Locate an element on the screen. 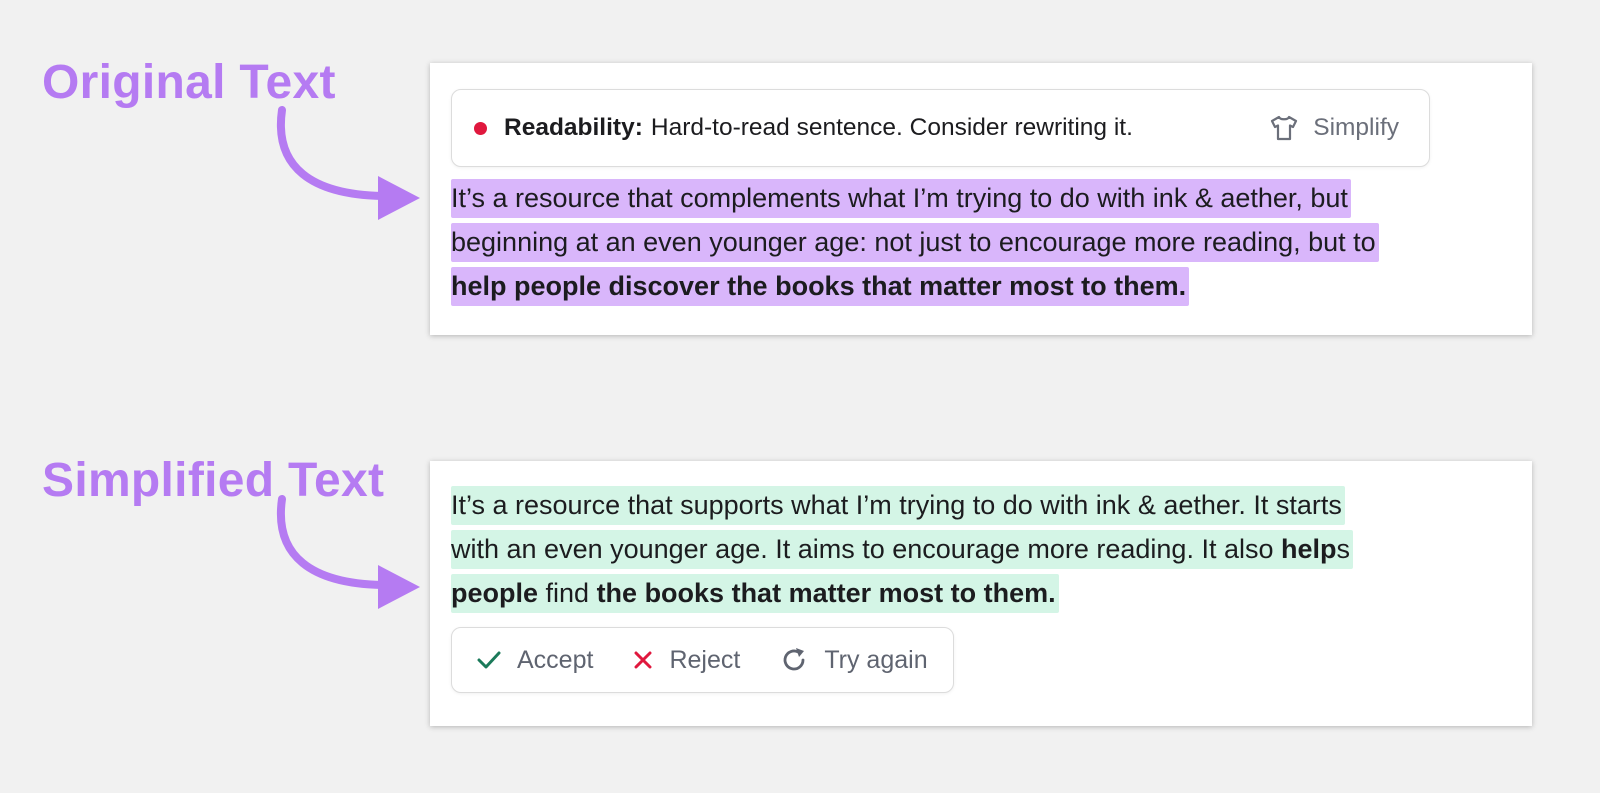 This screenshot has width=1600, height=793. reject-label: Reject is located at coordinates (705, 659).